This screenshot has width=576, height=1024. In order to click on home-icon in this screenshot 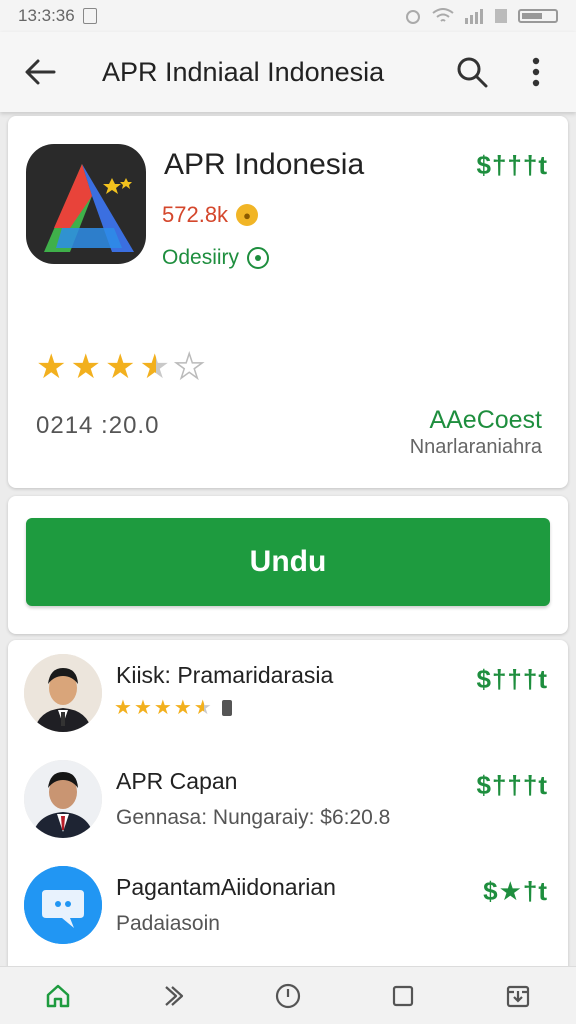, I will do `click(57, 995)`.